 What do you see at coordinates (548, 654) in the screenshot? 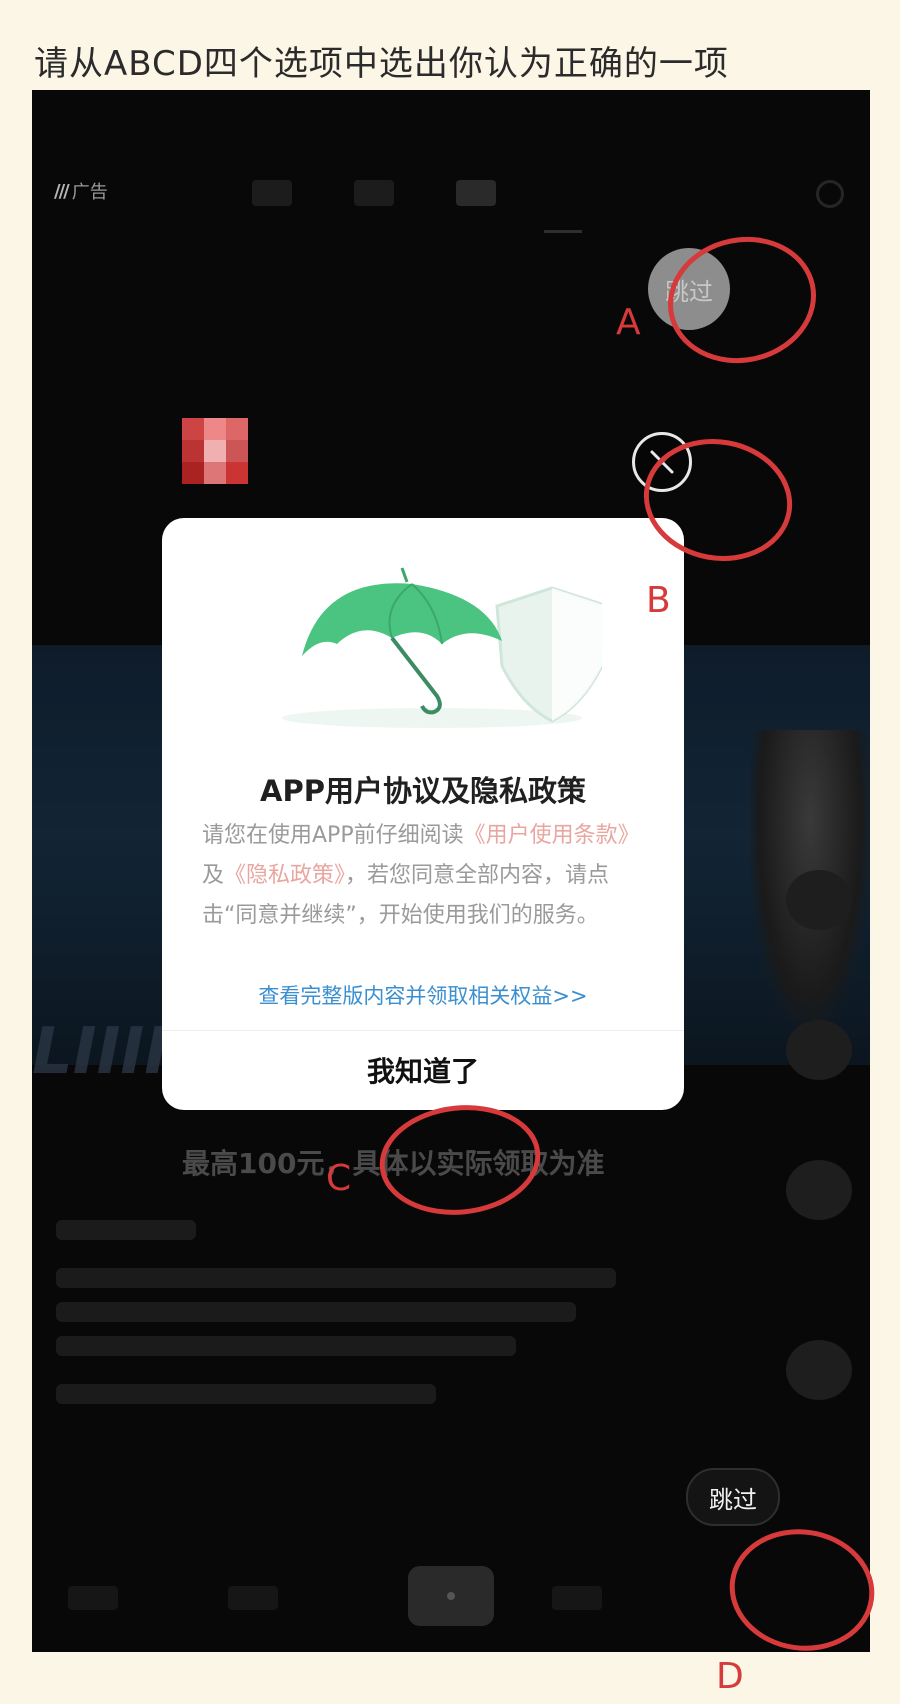
I see `shield-icon` at bounding box center [548, 654].